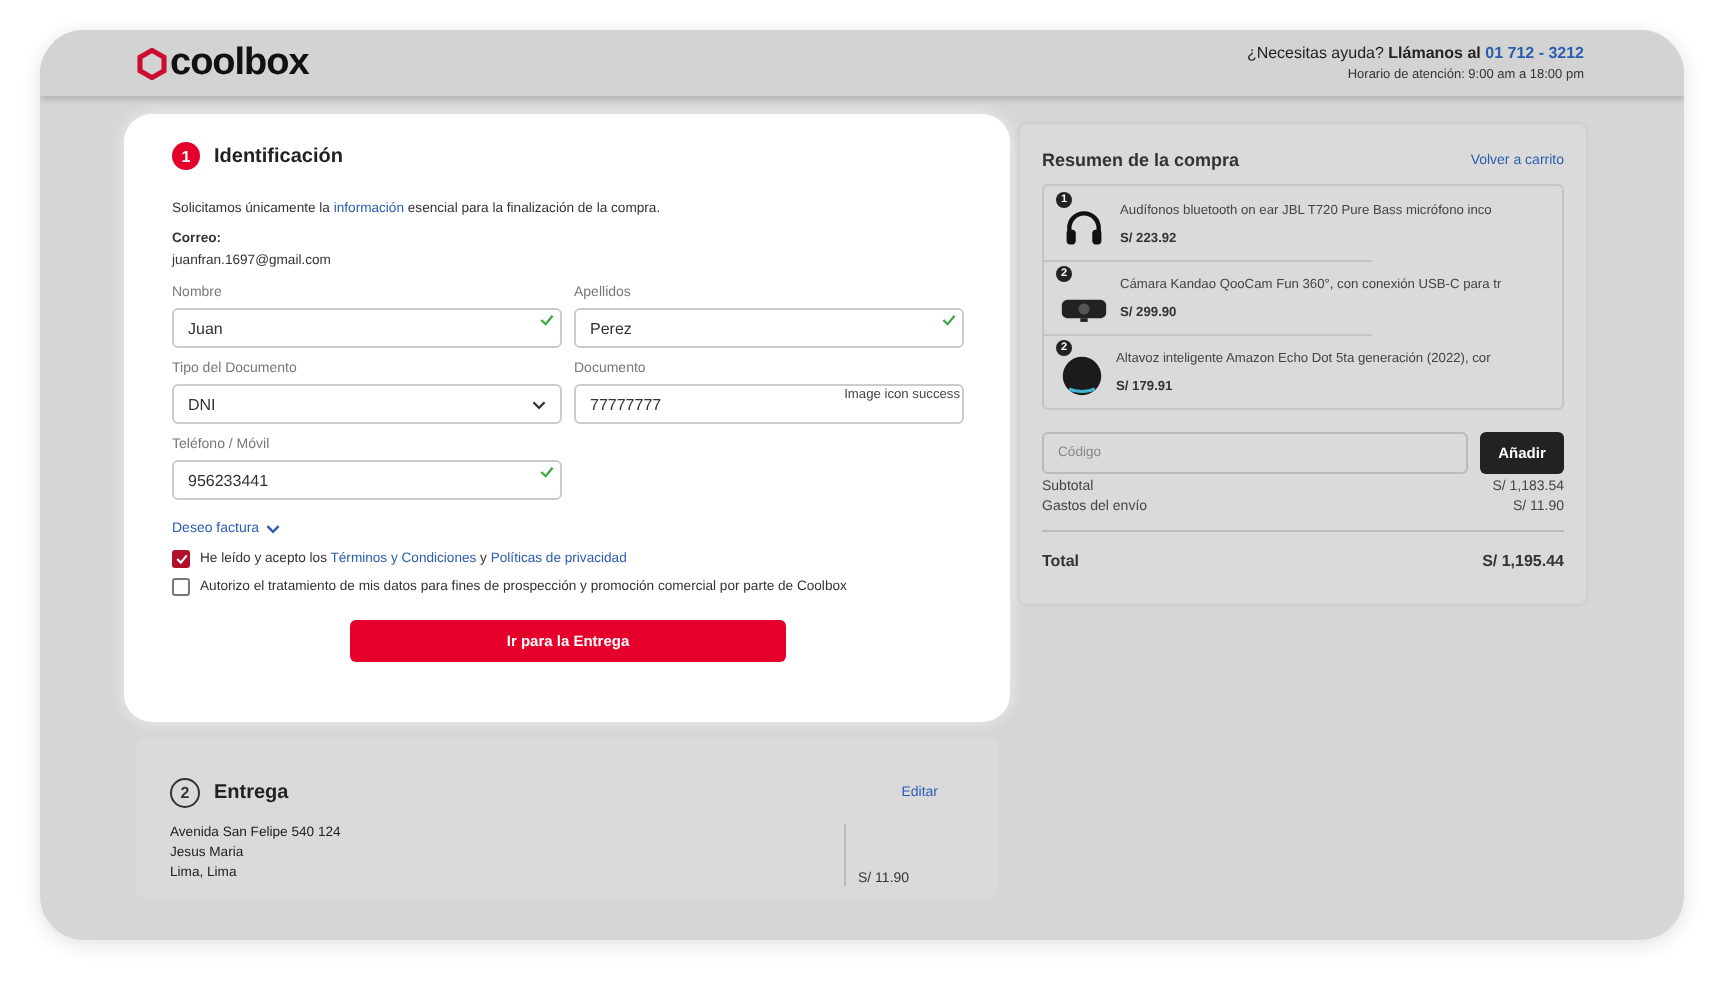 The width and height of the screenshot is (1724, 996). I want to click on section-title: Identificación, so click(278, 156).